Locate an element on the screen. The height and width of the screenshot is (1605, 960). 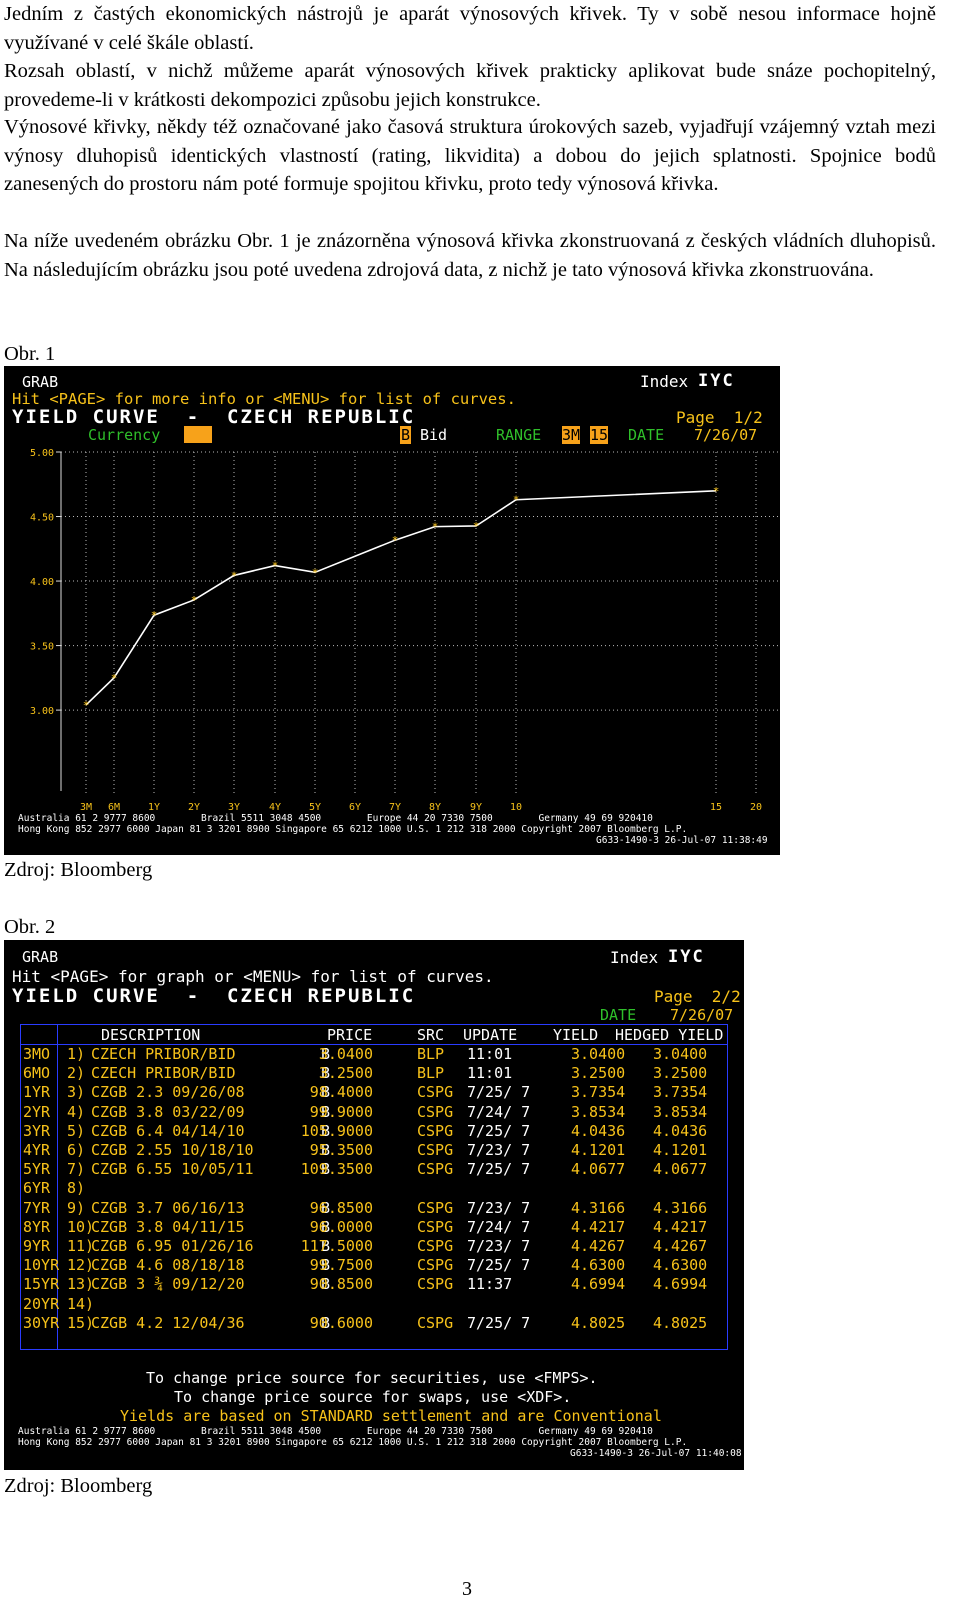
row-yield: 3.7354 is located at coordinates (598, 1092).